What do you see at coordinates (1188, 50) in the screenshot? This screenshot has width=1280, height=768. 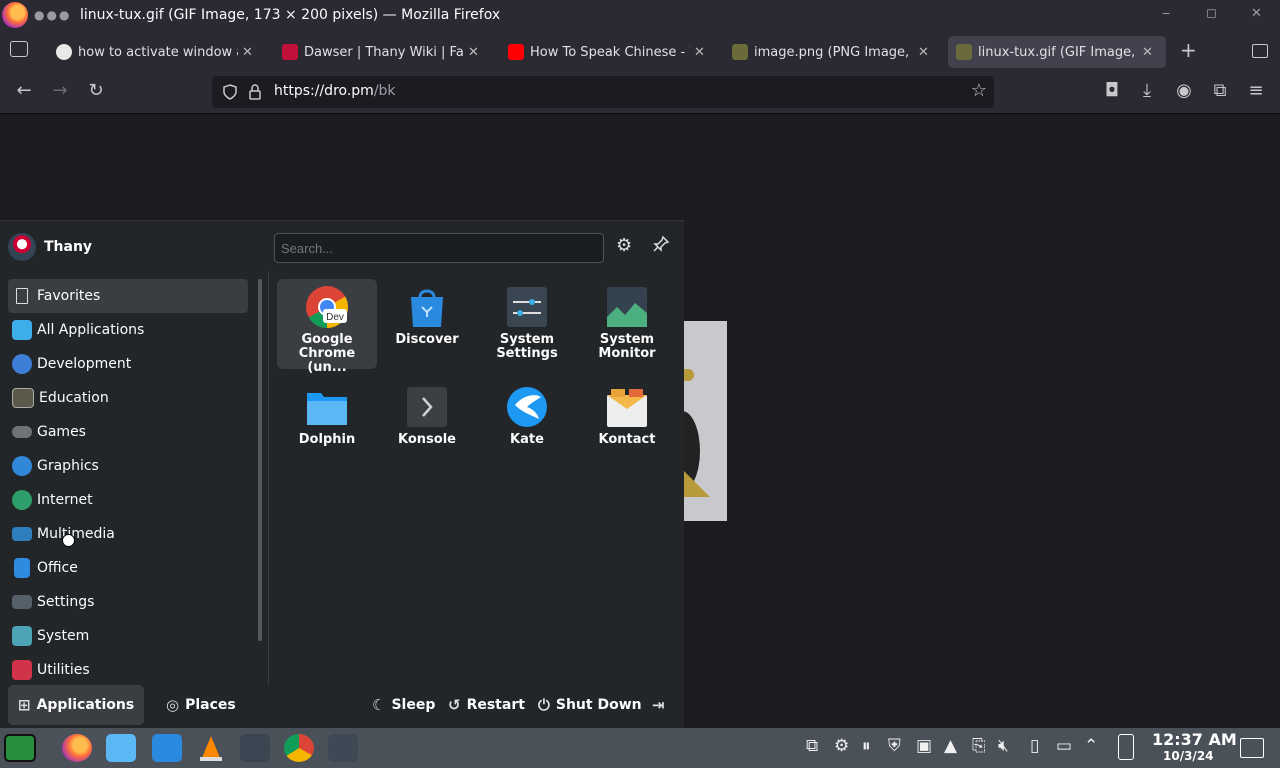 I see `new-tab-button: +` at bounding box center [1188, 50].